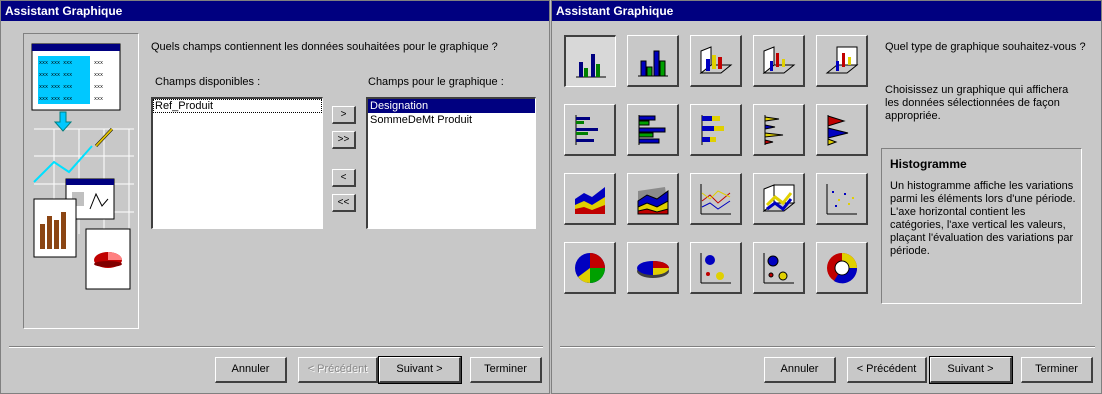 This screenshot has width=1102, height=394. What do you see at coordinates (985, 47) in the screenshot?
I see `chart-type-question: Quel type de graphique souhaitez-vous ?` at bounding box center [985, 47].